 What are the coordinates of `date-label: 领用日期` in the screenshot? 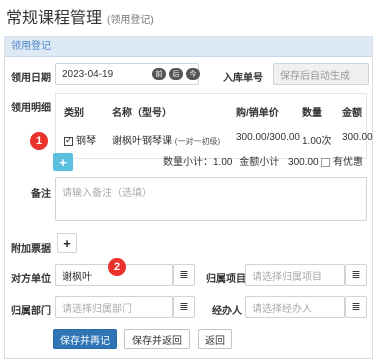 It's located at (31, 78).